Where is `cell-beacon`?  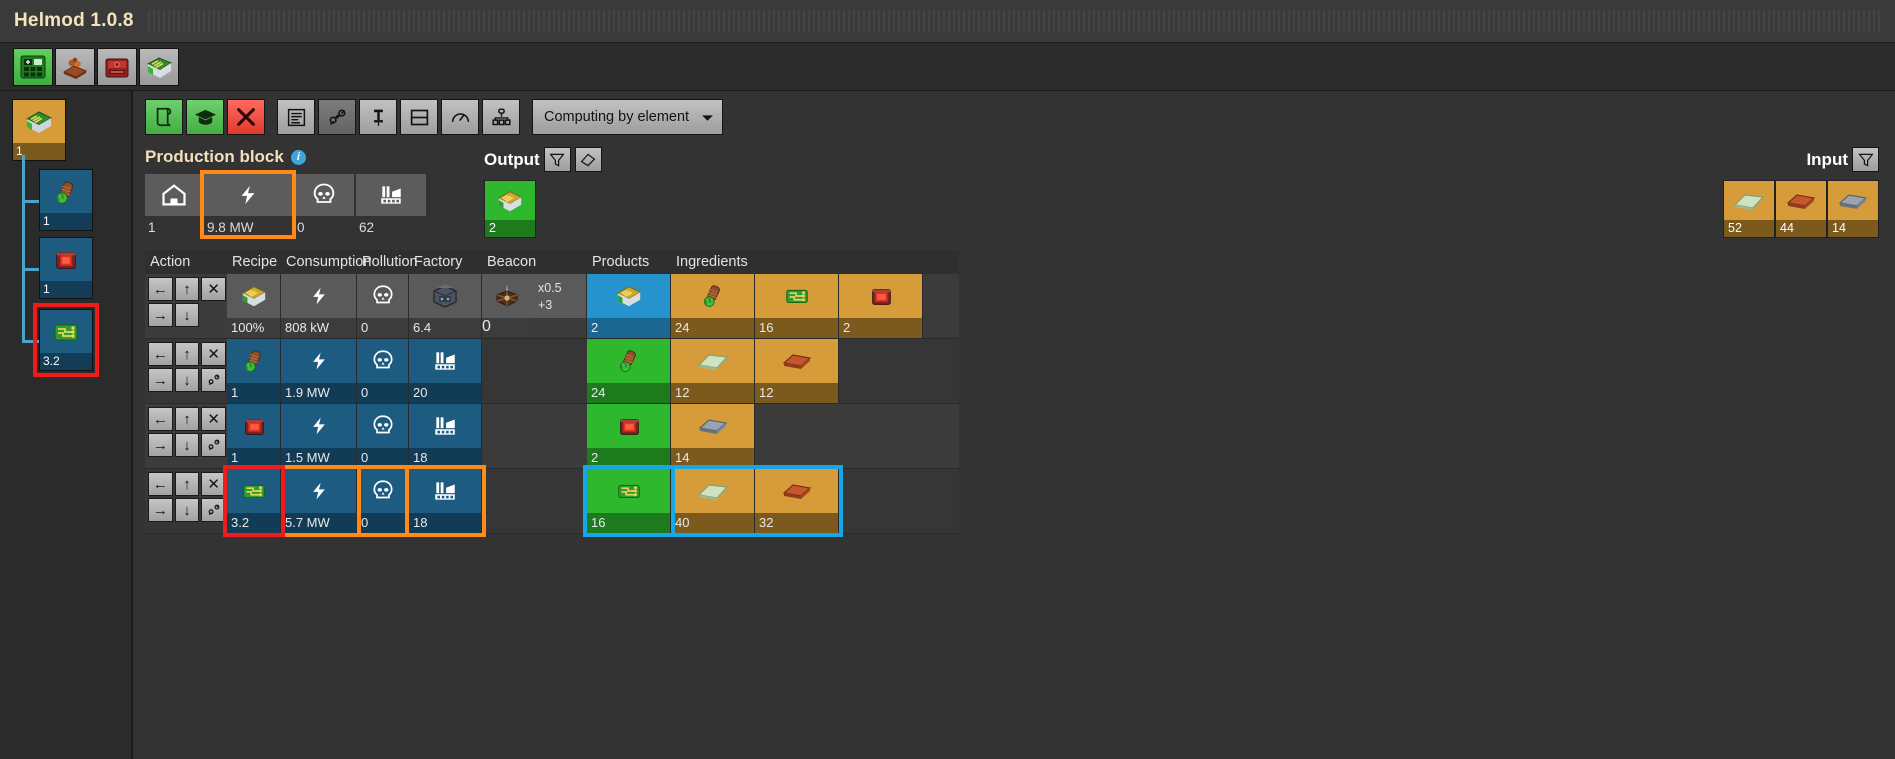
cell-beacon is located at coordinates (534, 501).